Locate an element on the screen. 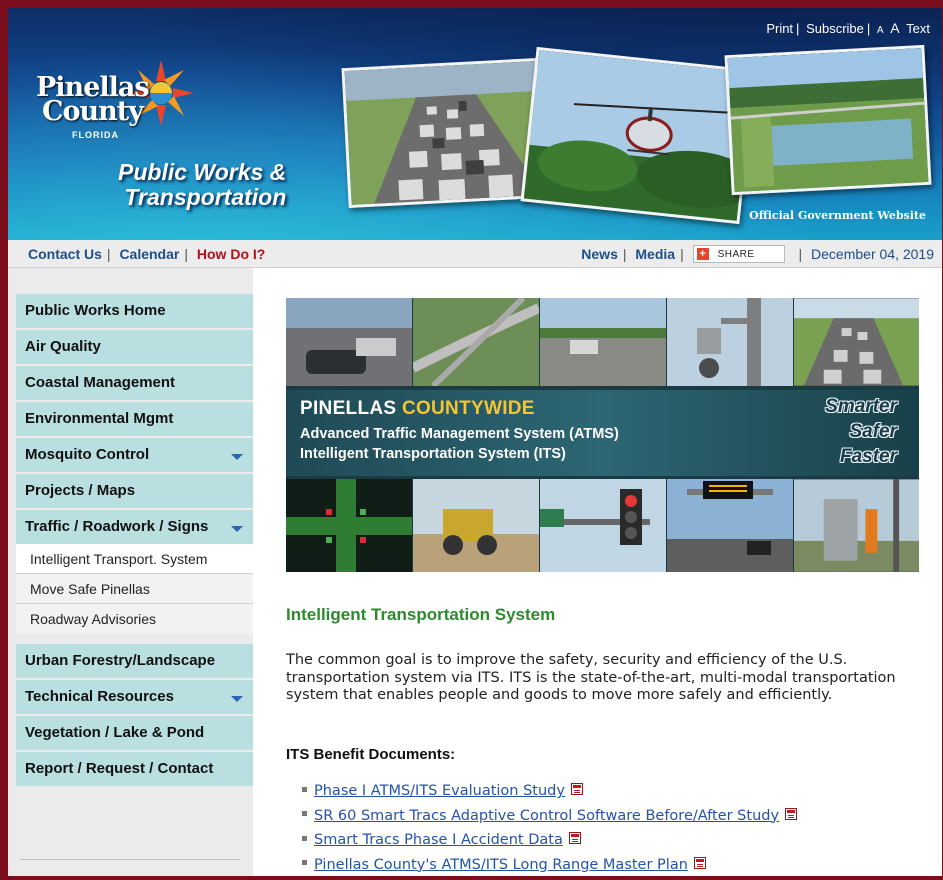  news-link: News is located at coordinates (599, 254).